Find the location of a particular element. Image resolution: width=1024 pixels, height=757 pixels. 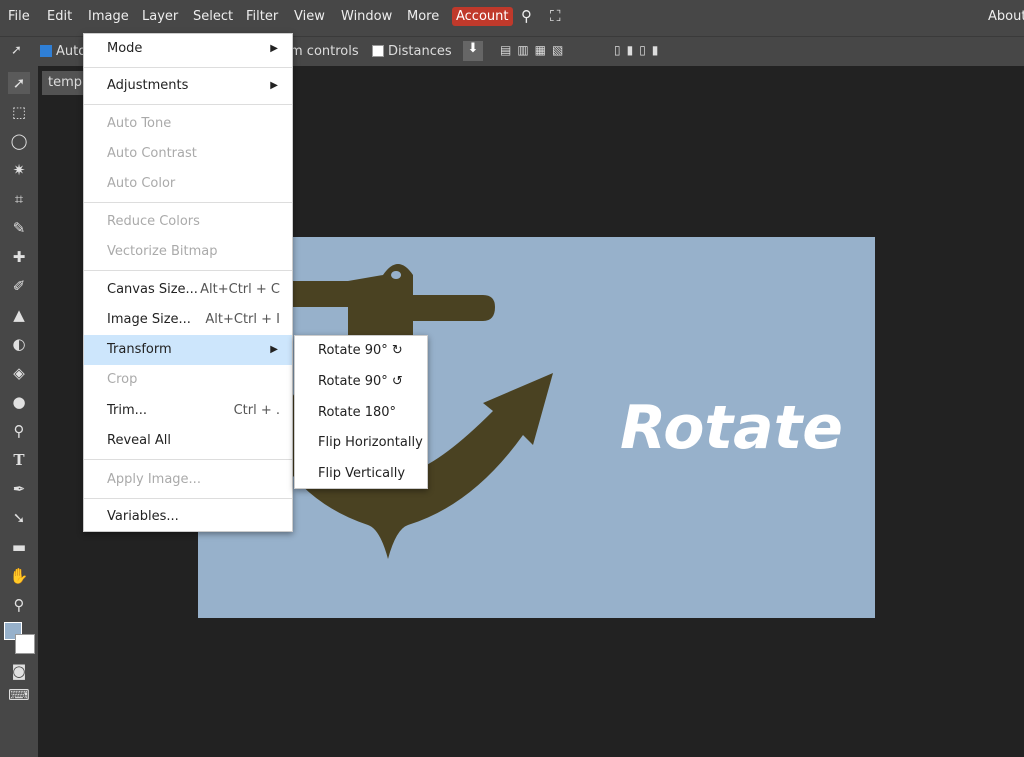

menu-item-trim: Trim... Ctrl + . is located at coordinates (188, 411).